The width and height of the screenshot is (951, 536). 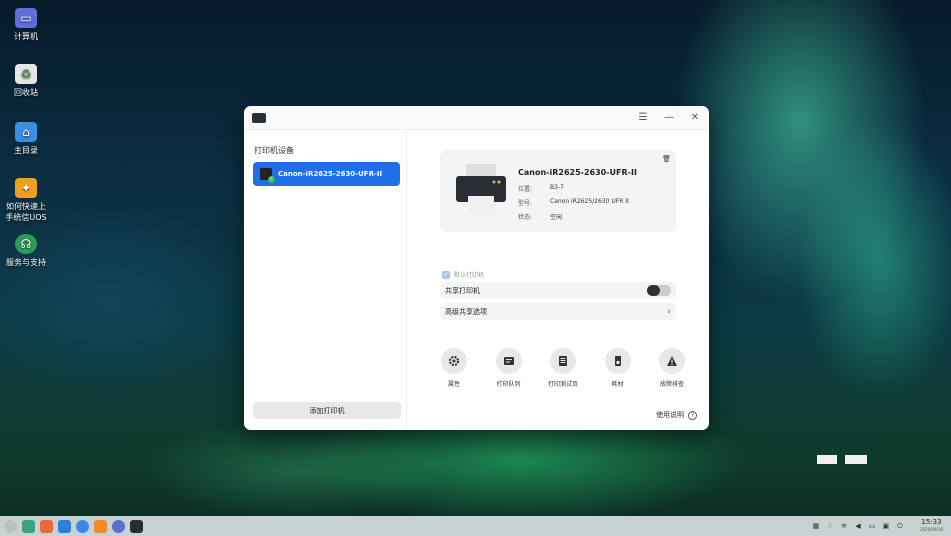 What do you see at coordinates (327, 410) in the screenshot?
I see `add-printer-button: 添加打印机` at bounding box center [327, 410].